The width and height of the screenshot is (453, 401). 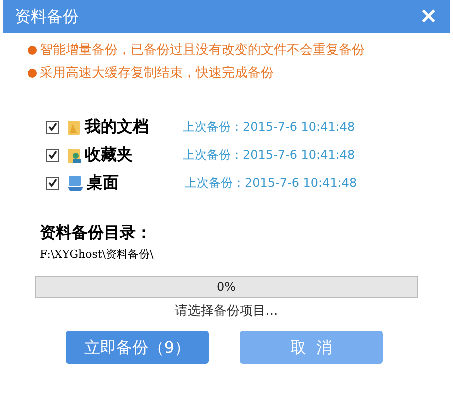 I want to click on item-label: 桌面, so click(x=103, y=183).